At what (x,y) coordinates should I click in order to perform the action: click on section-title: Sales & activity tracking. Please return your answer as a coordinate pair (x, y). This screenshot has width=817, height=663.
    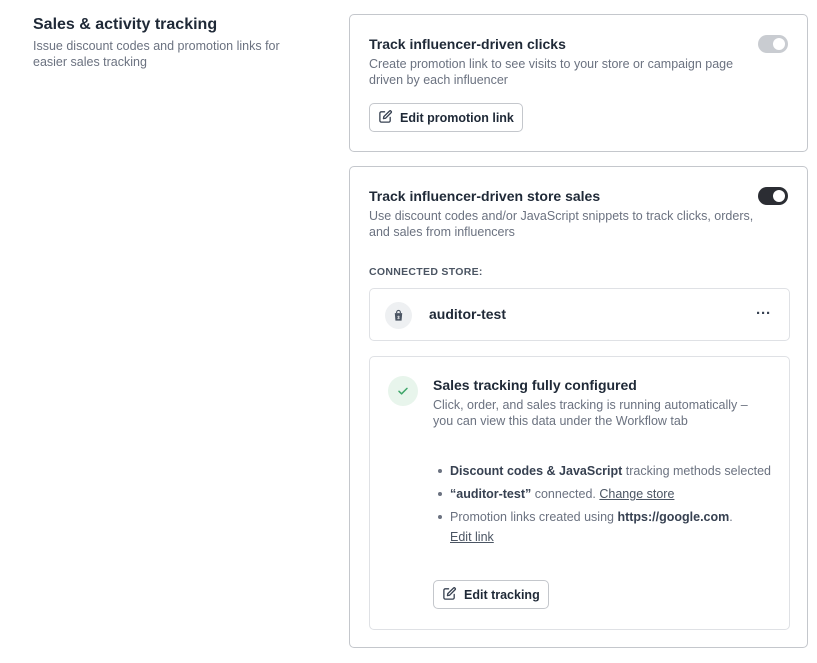
    Looking at the image, I should click on (125, 24).